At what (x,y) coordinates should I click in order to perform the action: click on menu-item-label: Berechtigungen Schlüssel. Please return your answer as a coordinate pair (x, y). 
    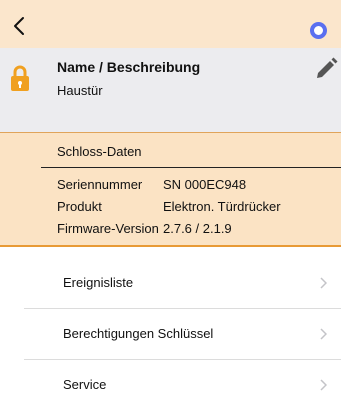
    Looking at the image, I should click on (138, 333).